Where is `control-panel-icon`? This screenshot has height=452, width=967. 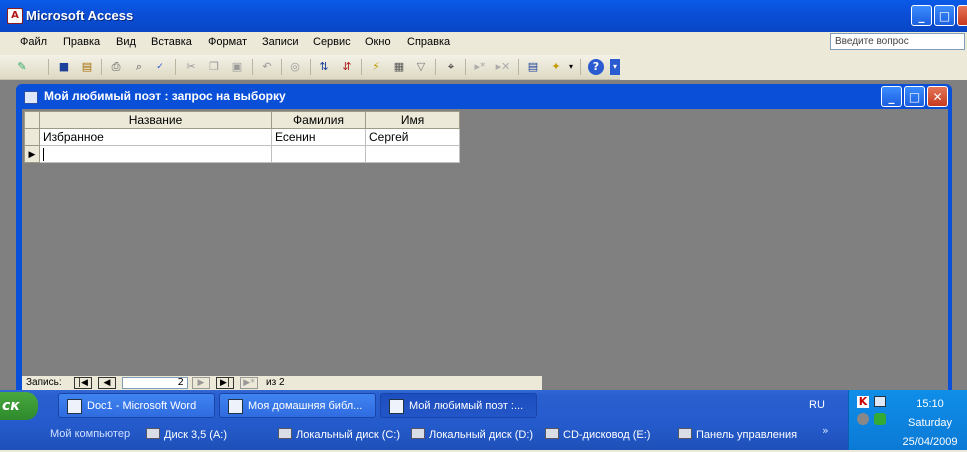
control-panel-icon is located at coordinates (685, 433).